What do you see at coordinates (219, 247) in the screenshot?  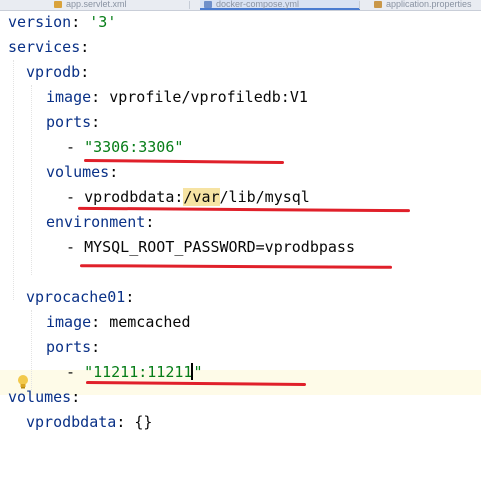 I see `yaml-value: MYSQL_ROOT_PASSWORD=vprodbpass` at bounding box center [219, 247].